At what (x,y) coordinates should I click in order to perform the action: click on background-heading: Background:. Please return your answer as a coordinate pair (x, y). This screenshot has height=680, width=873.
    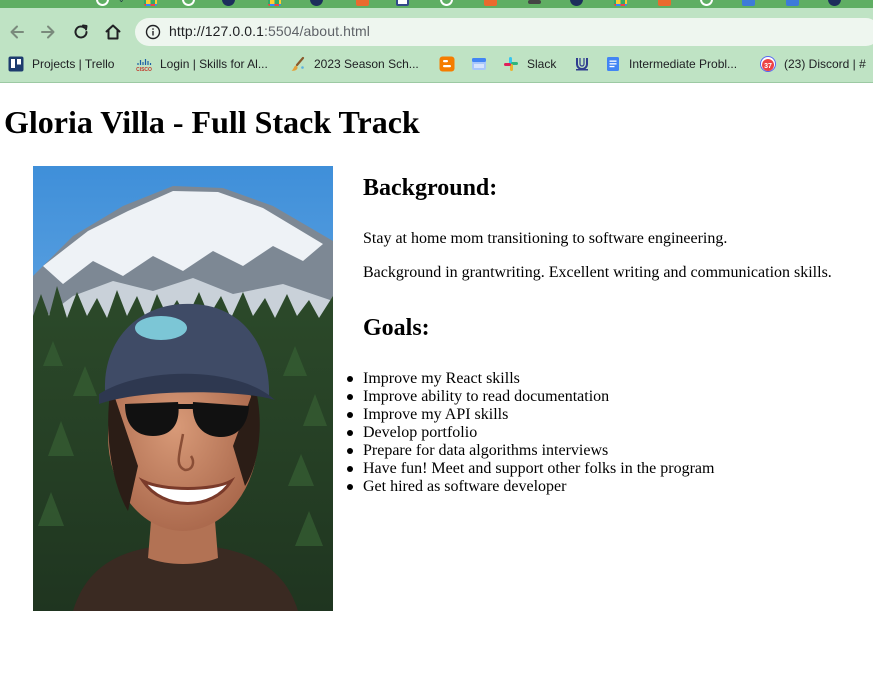
    Looking at the image, I should click on (430, 188).